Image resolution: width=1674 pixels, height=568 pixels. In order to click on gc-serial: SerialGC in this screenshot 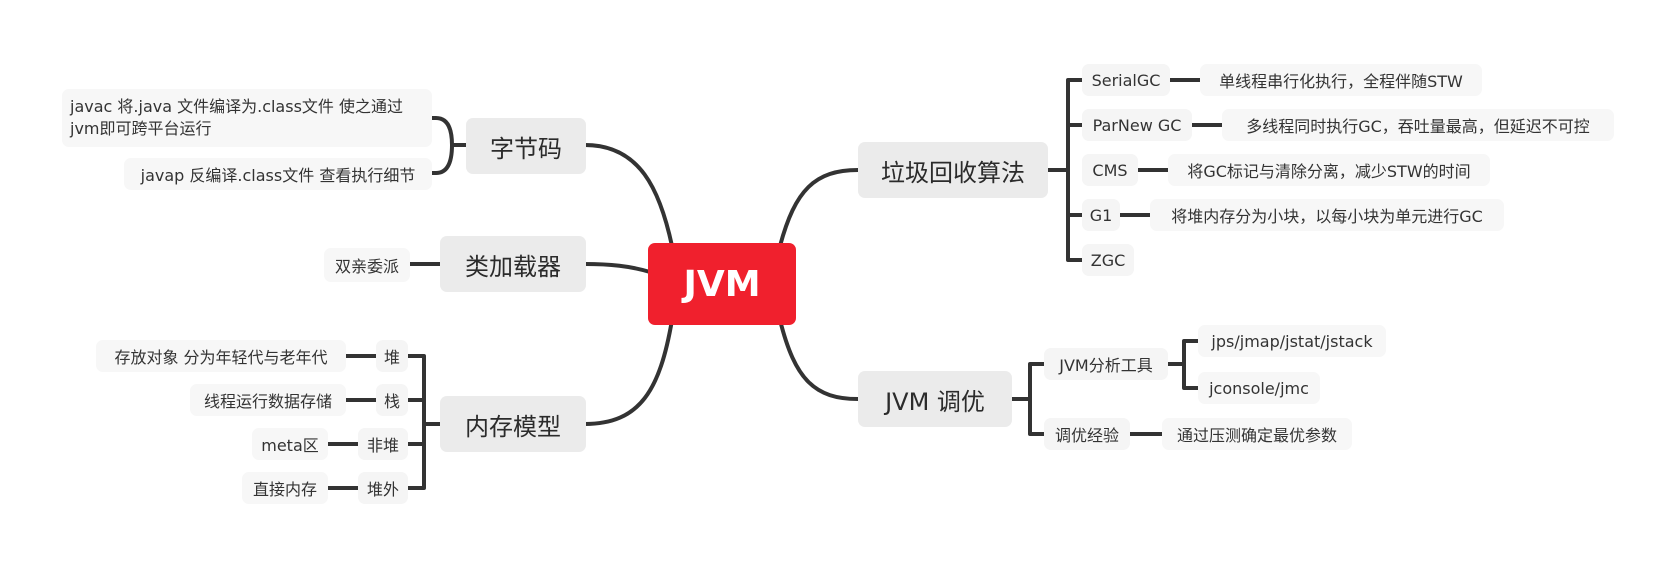, I will do `click(1126, 80)`.